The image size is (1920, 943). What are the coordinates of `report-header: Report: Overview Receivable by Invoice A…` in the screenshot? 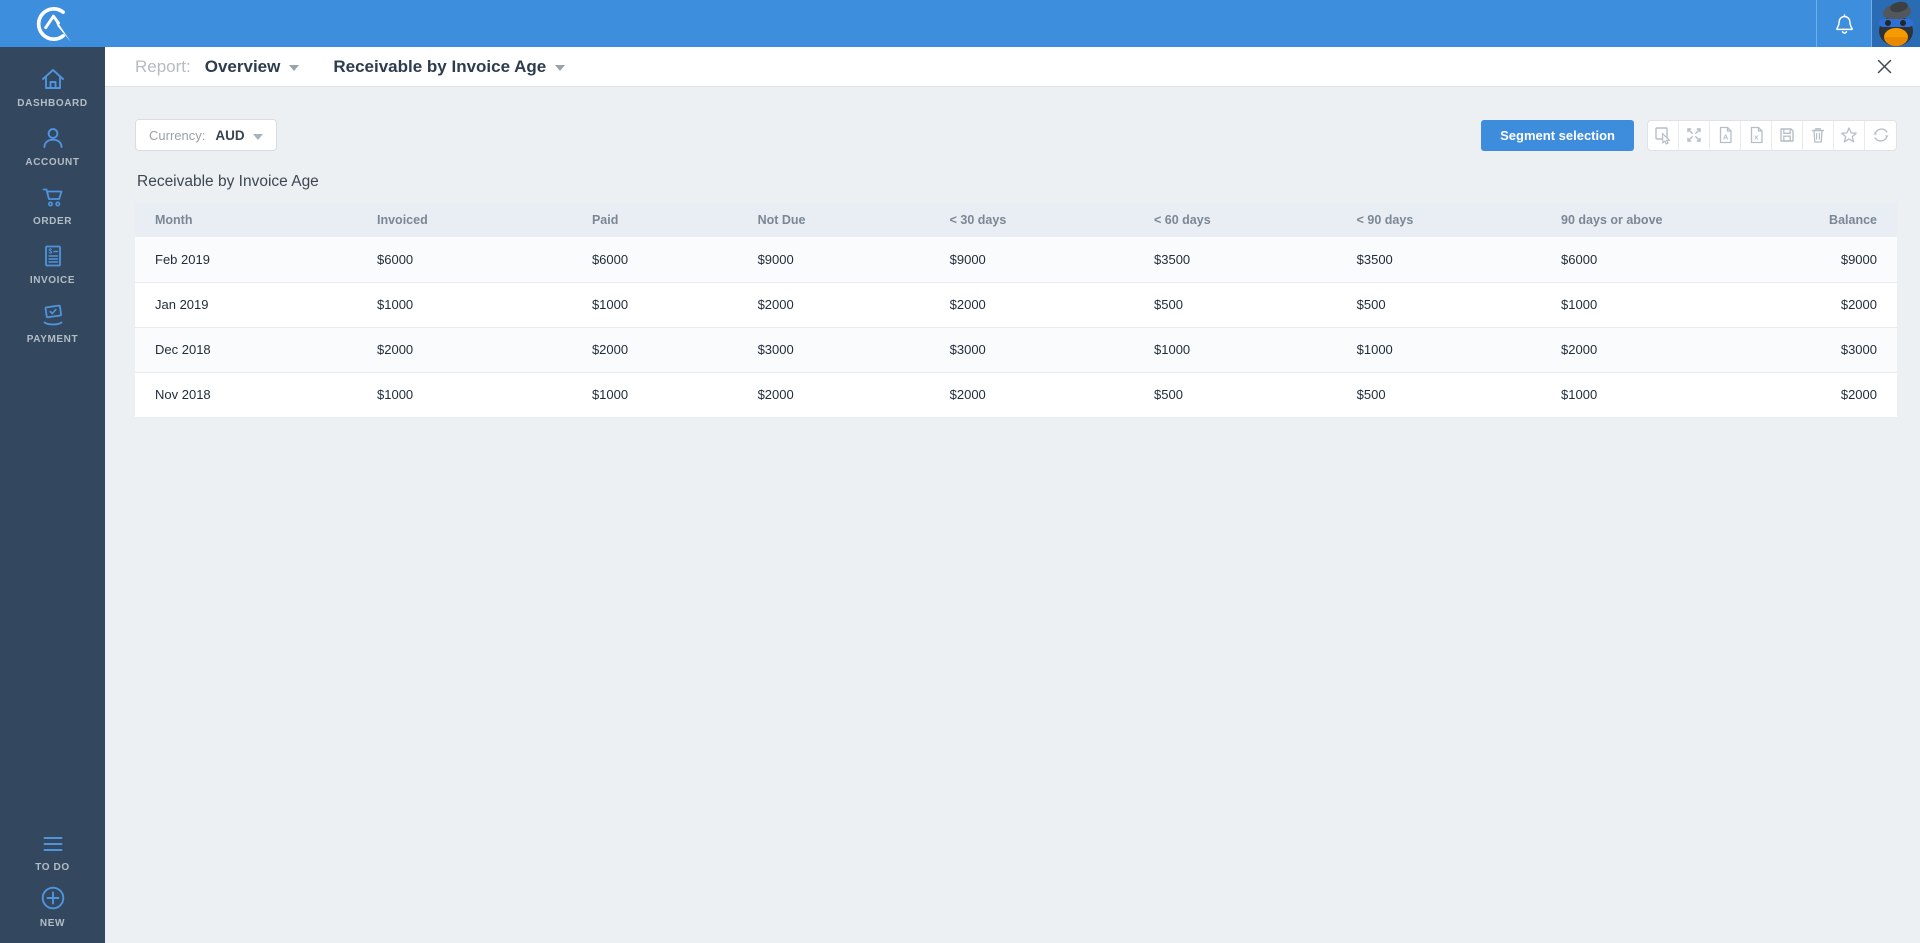 It's located at (1012, 67).